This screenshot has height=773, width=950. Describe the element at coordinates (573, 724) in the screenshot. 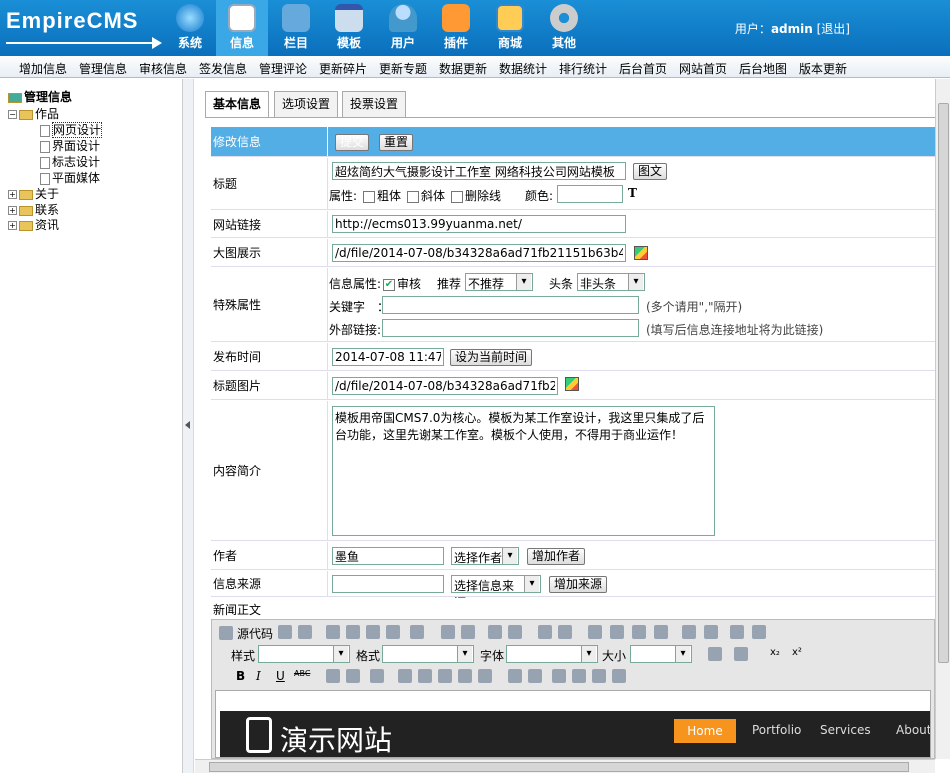

I see `editor-content: 演示网站 Home Portfolio Services About` at that location.